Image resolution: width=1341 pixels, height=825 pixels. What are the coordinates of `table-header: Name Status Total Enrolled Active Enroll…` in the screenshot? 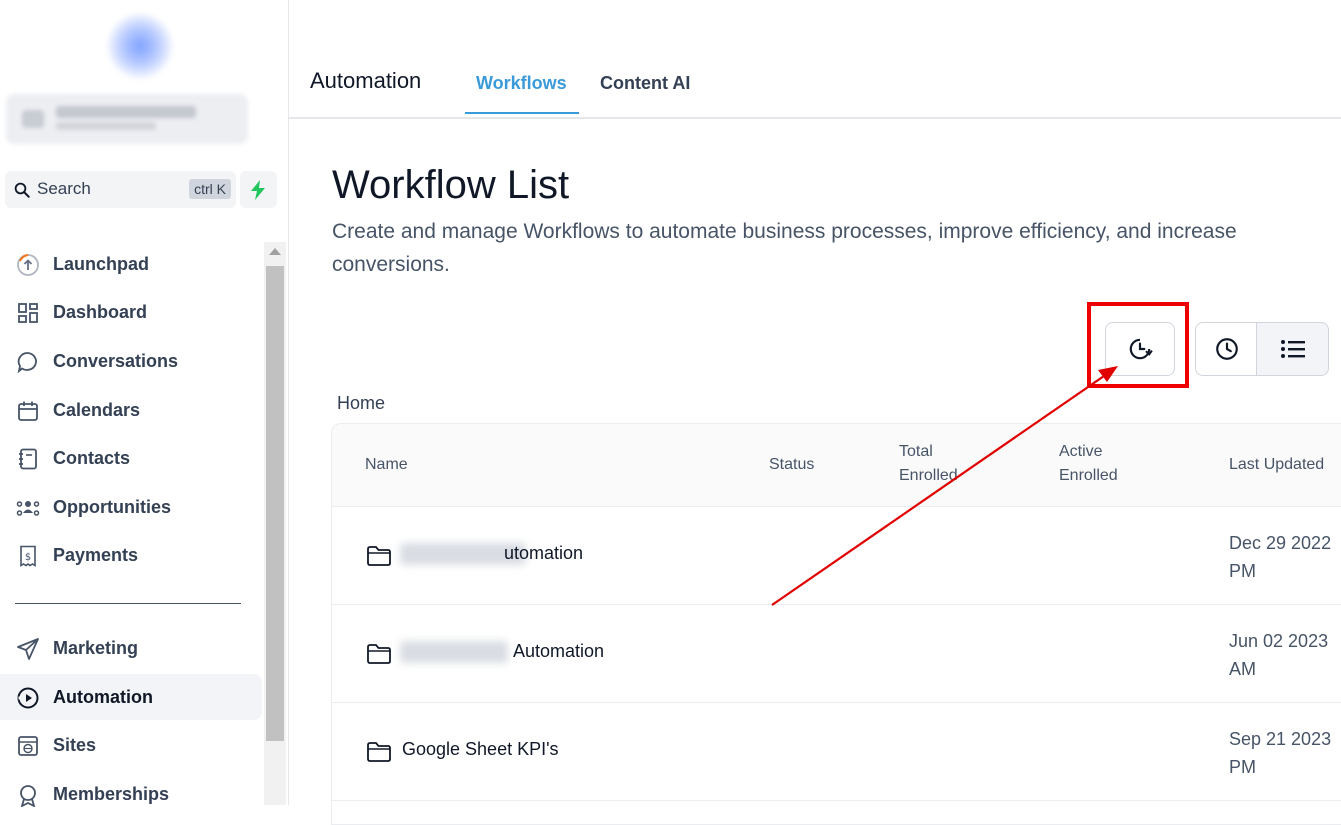 It's located at (836, 465).